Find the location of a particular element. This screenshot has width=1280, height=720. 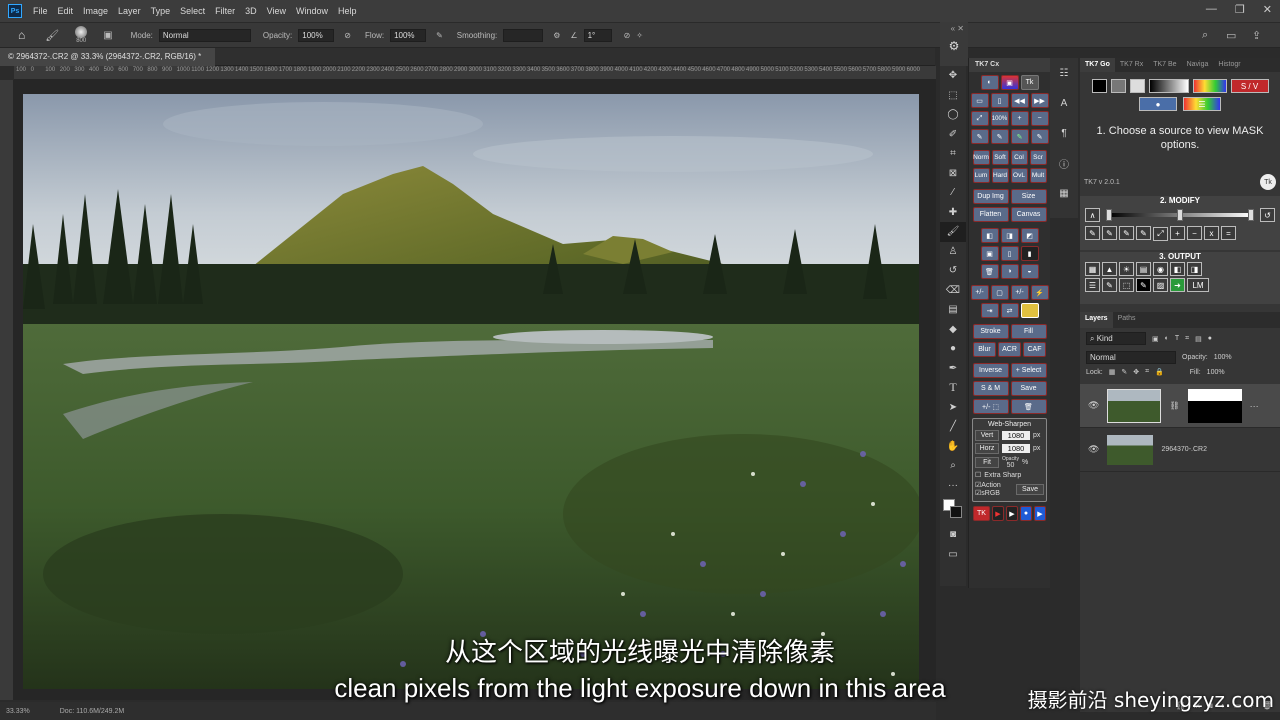

mod-plus-icon: + is located at coordinates (1177, 233).